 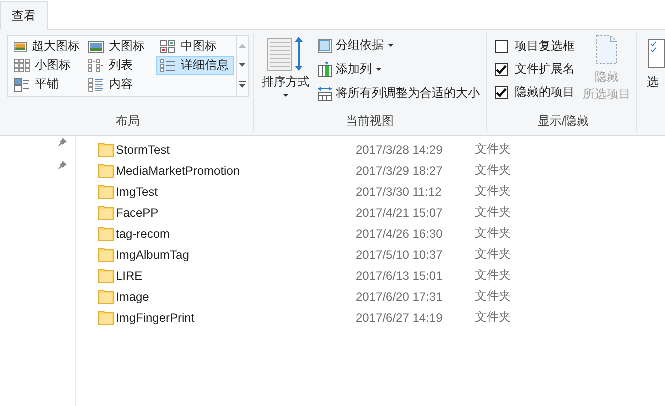 I want to click on modified-date: 2017/3/28 14:29, so click(x=400, y=149).